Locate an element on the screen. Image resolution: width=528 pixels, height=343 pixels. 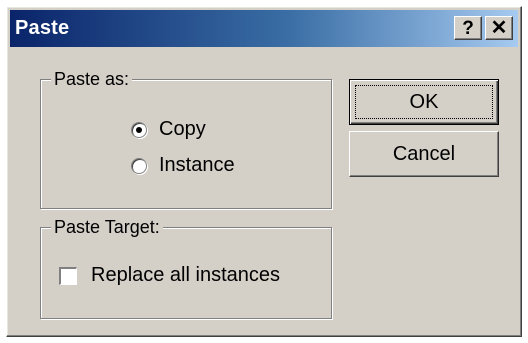
radio-instance-label: Instance is located at coordinates (197, 165).